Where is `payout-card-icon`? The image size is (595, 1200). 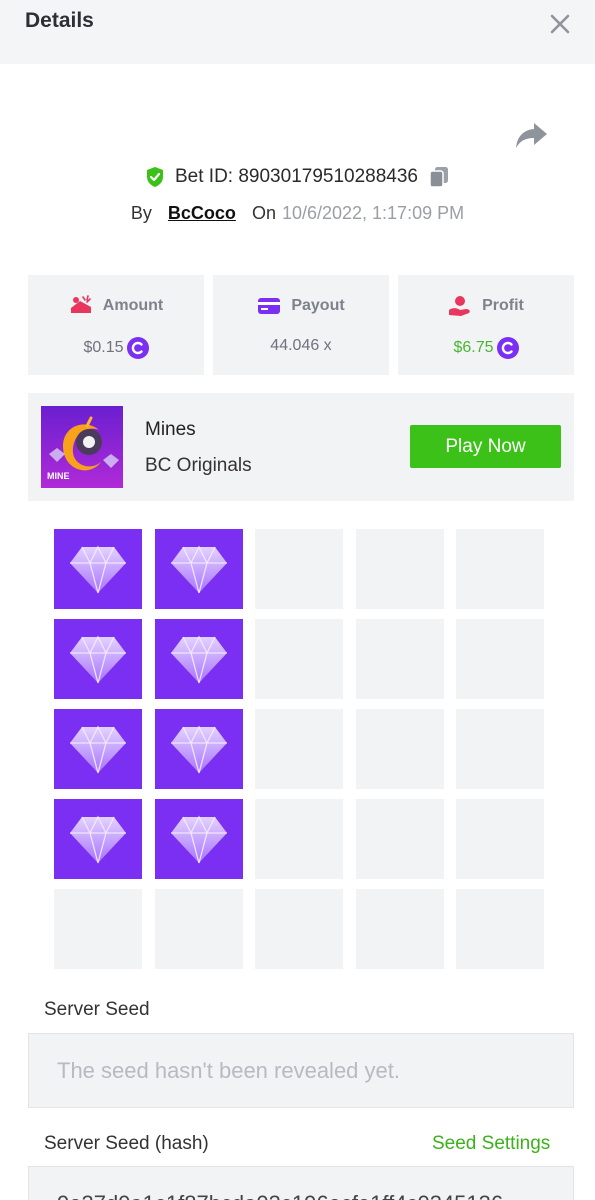
payout-card-icon is located at coordinates (269, 306).